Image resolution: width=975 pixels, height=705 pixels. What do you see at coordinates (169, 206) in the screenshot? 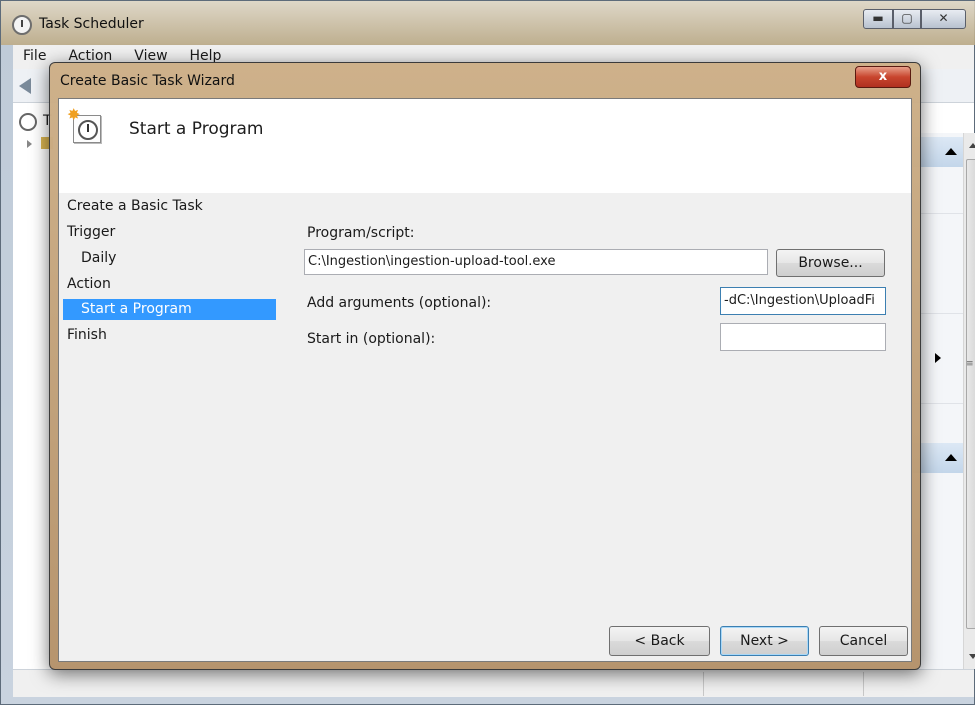
I see `step-create-basic-task: Create a Basic Task` at bounding box center [169, 206].